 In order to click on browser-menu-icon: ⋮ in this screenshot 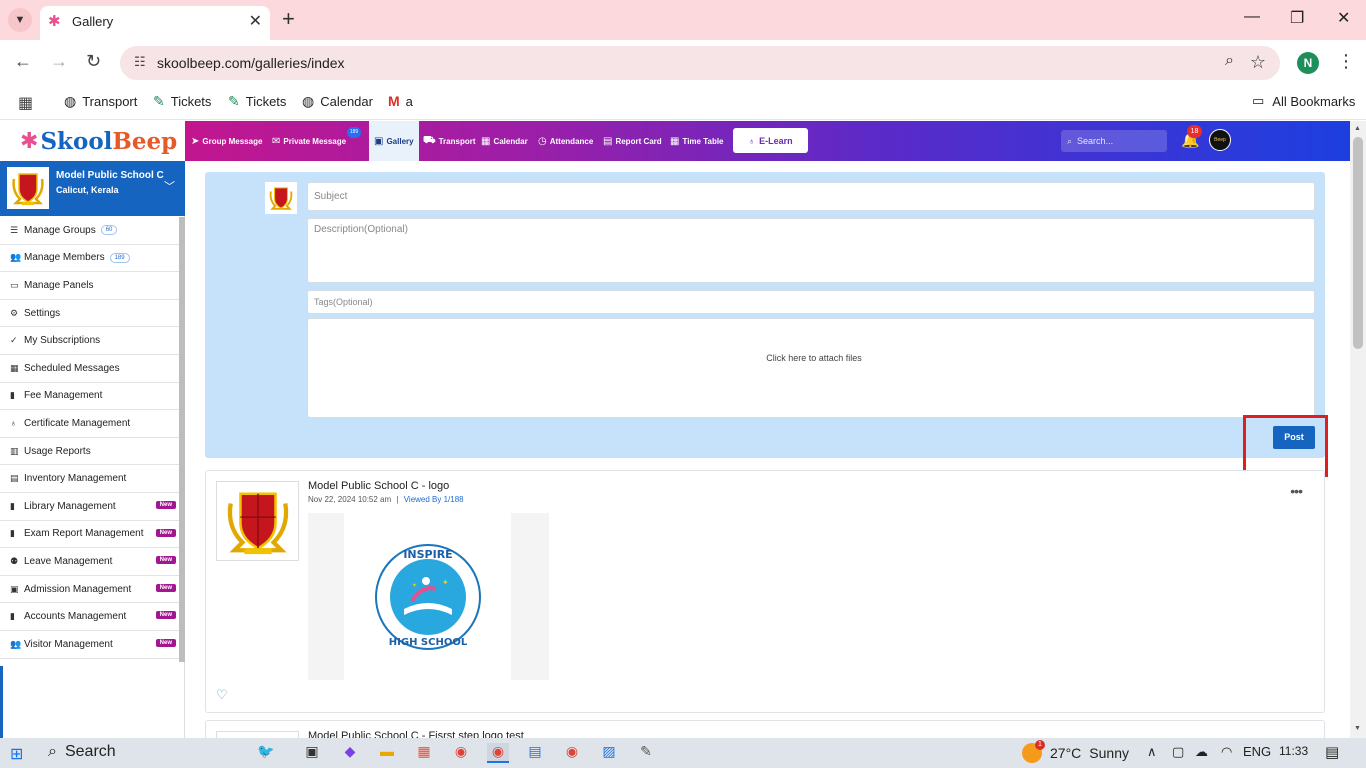, I will do `click(1346, 61)`.